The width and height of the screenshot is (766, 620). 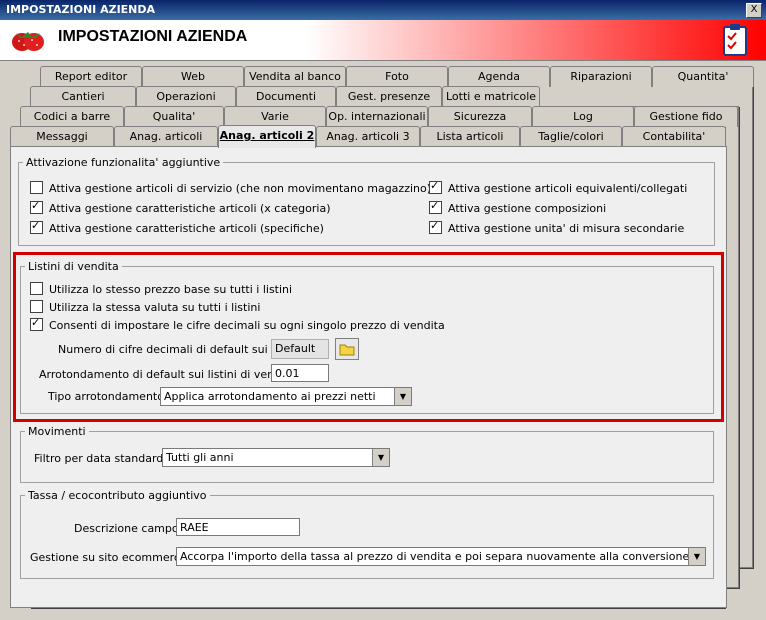 What do you see at coordinates (276, 457) in the screenshot?
I see `filtro-data-select: Tutti gli anni ▼` at bounding box center [276, 457].